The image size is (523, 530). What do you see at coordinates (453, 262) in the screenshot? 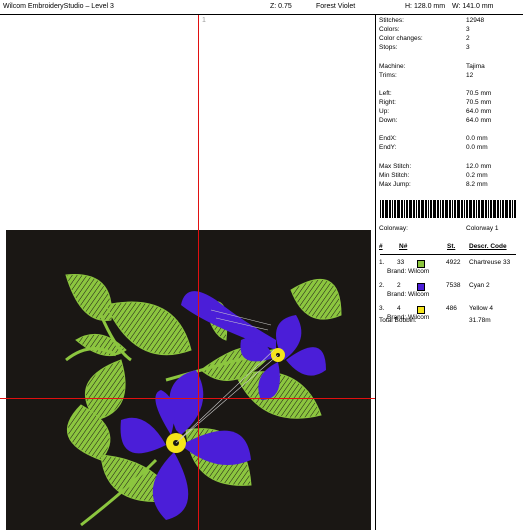
I see `thread-stitch-count: 4922` at bounding box center [453, 262].